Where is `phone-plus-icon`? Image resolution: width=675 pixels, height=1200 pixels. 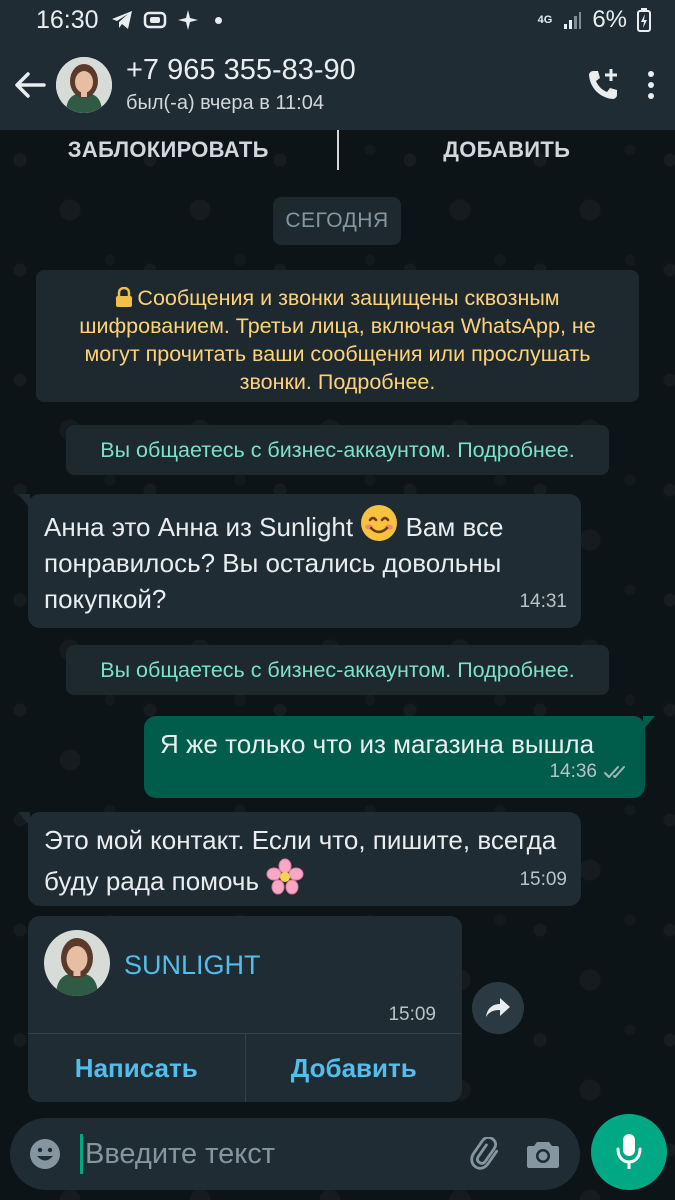
phone-plus-icon is located at coordinates (603, 84).